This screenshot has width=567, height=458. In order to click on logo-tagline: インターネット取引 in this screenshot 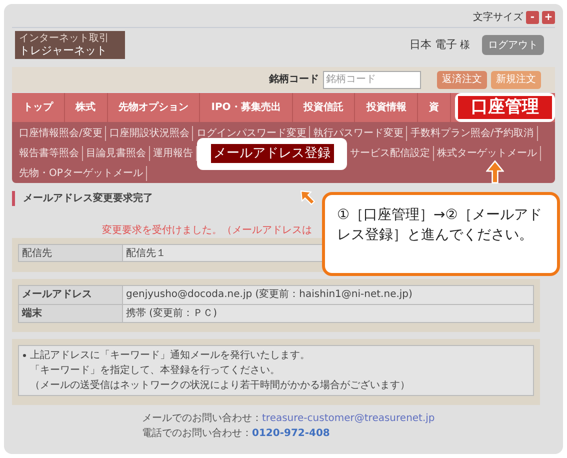, I will do `click(64, 38)`.